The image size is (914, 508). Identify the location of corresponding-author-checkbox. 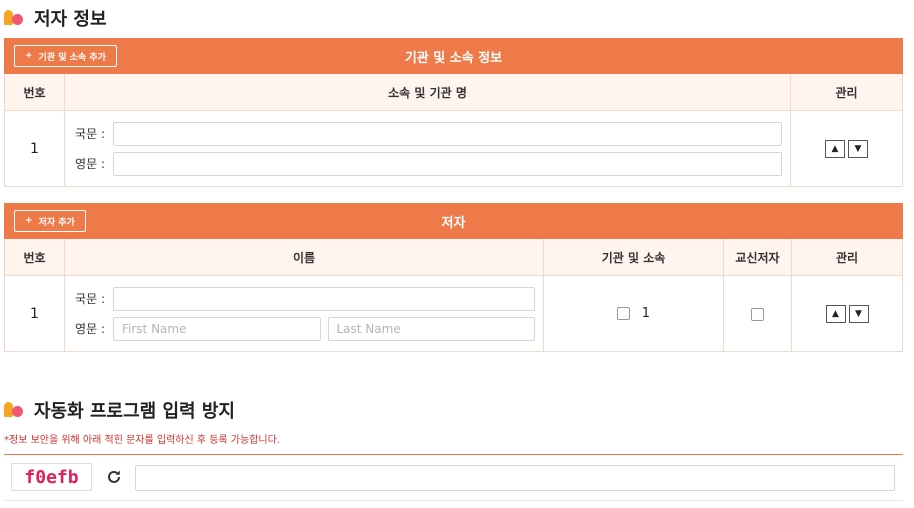
(757, 314).